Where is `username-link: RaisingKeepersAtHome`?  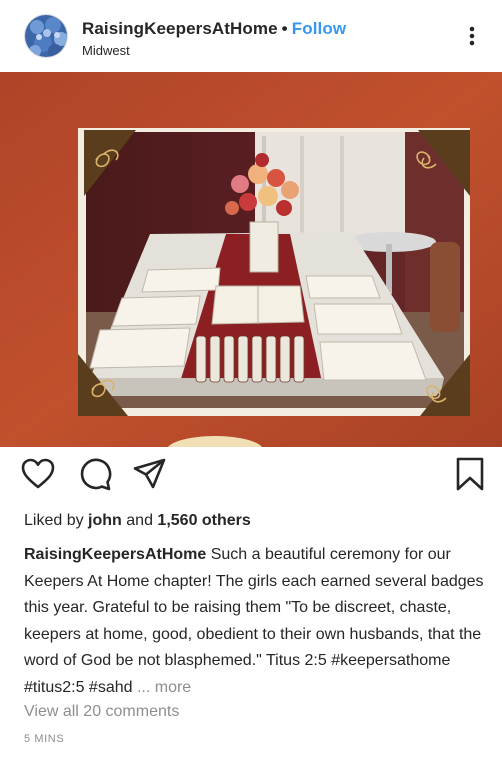
username-link: RaisingKeepersAtHome is located at coordinates (180, 28).